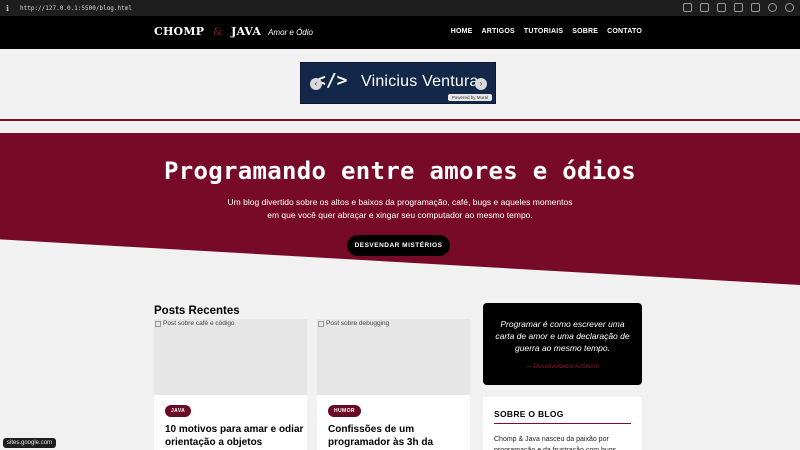 The width and height of the screenshot is (800, 450). I want to click on settings-icon, so click(772, 7).